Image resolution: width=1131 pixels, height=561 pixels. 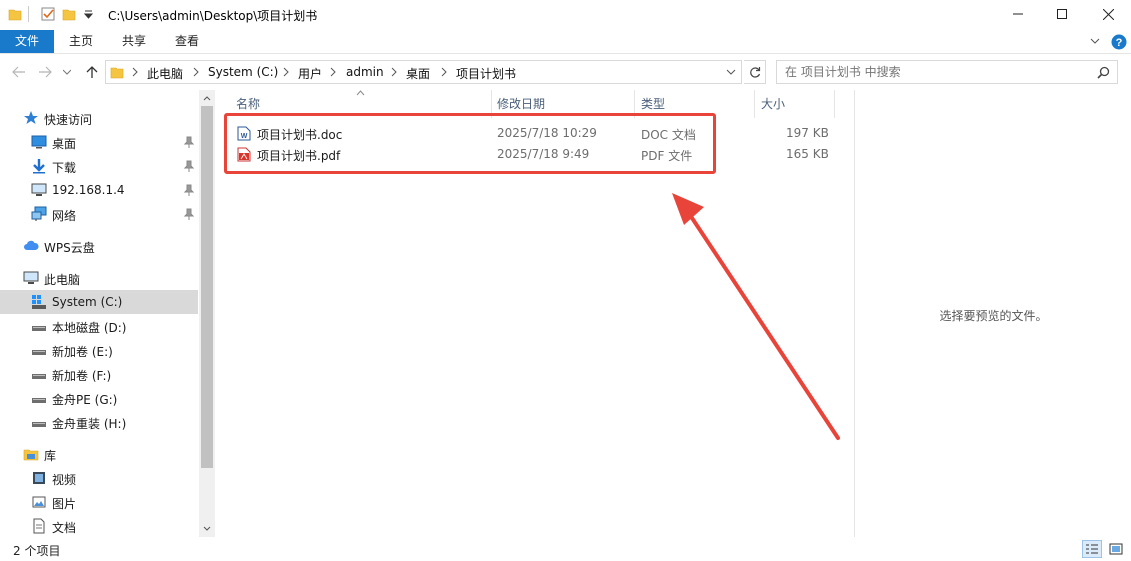 I want to click on status-bar: 2 个项目, so click(x=565, y=549).